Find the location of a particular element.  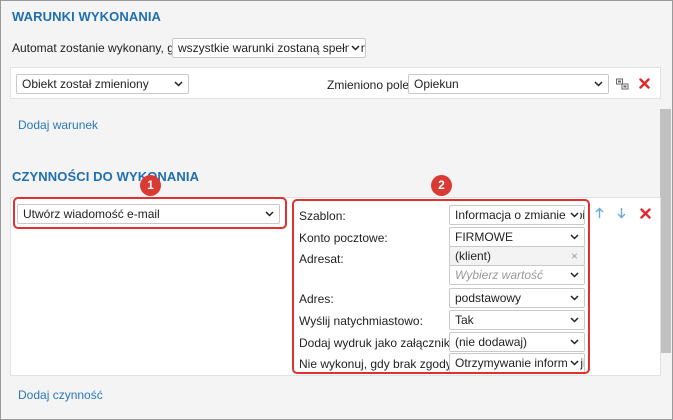

conditions-title: WARUNKI WYKONANIA is located at coordinates (87, 16).